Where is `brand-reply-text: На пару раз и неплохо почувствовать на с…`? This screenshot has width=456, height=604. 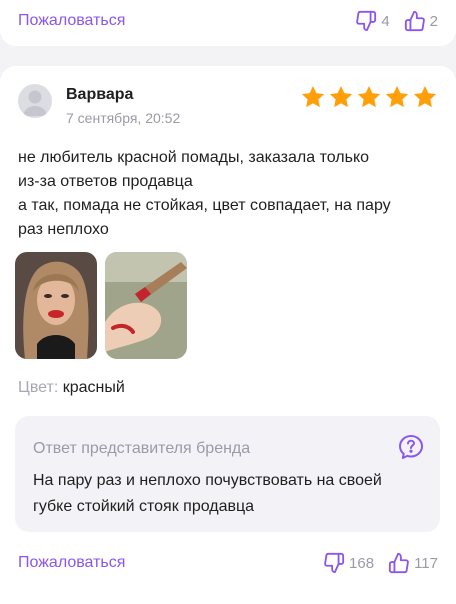 brand-reply-text: На пару раз и неплохо почувствовать на с… is located at coordinates (207, 494).